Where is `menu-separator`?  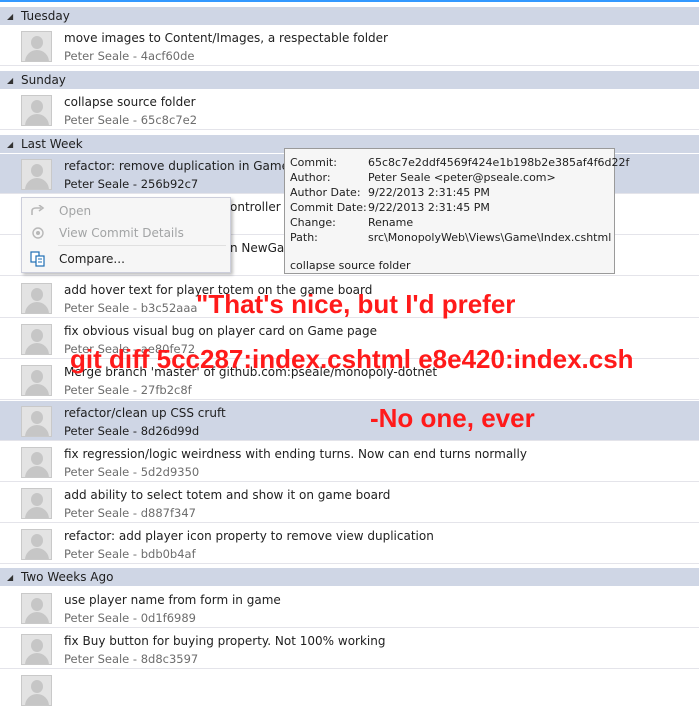
menu-separator is located at coordinates (142, 245).